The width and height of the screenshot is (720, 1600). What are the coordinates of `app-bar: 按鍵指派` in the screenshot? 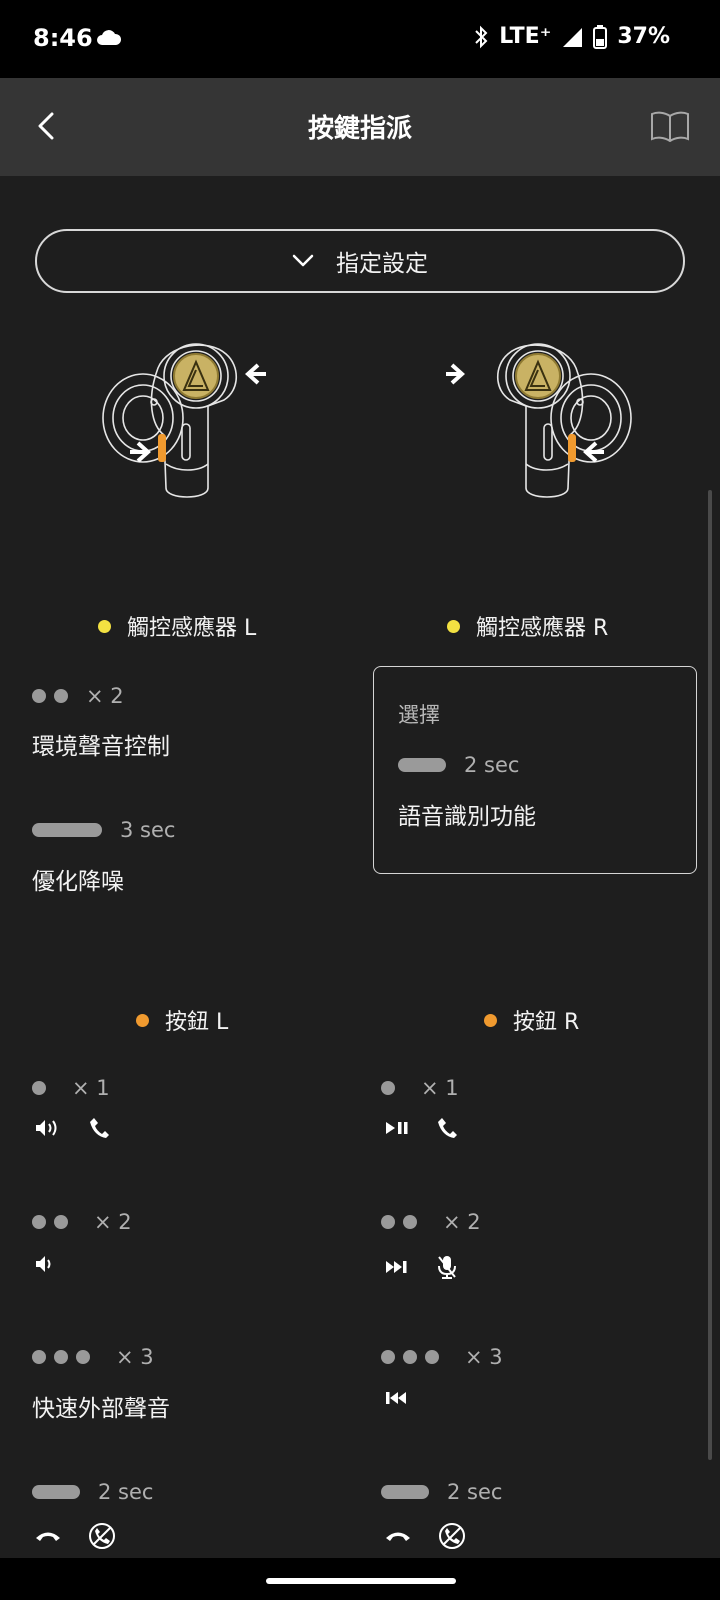 It's located at (360, 127).